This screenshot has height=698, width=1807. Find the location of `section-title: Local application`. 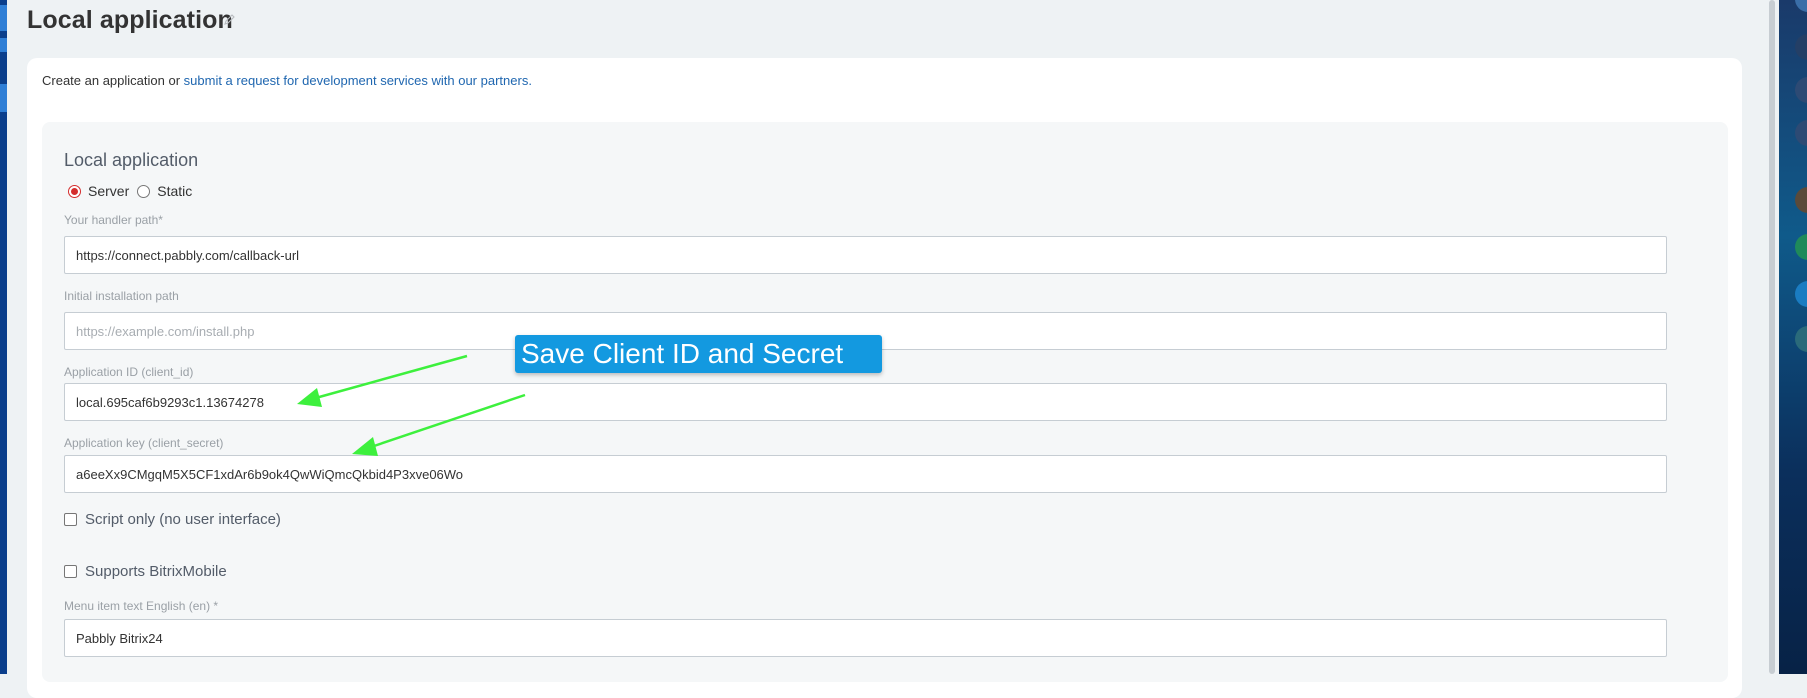

section-title: Local application is located at coordinates (131, 160).